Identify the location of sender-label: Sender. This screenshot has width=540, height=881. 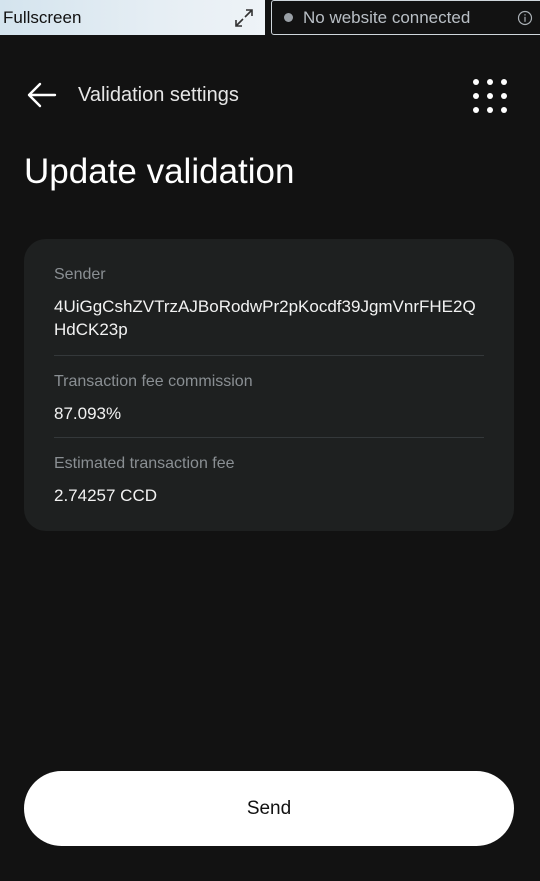
(80, 274).